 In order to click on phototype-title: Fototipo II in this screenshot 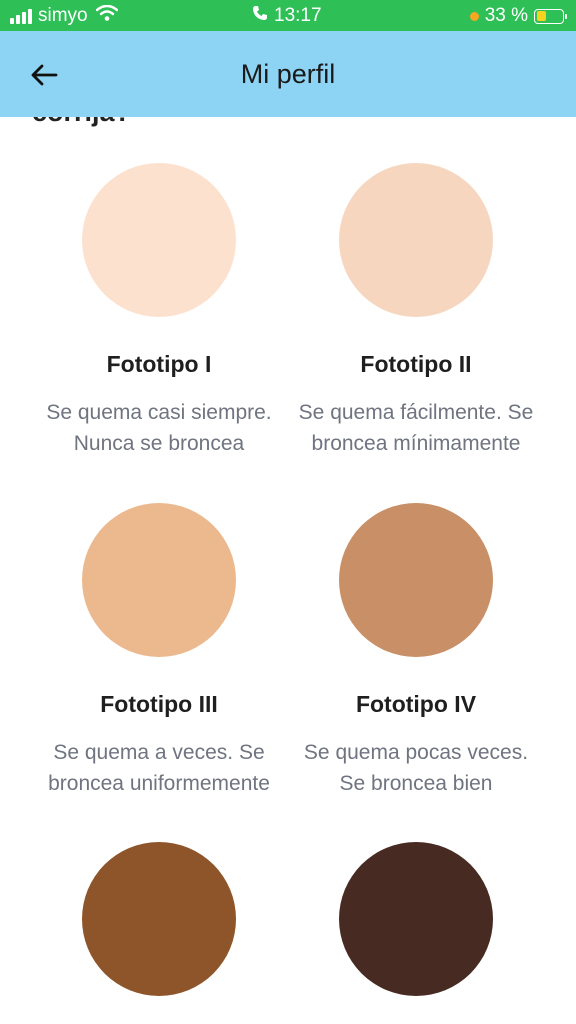, I will do `click(416, 364)`.